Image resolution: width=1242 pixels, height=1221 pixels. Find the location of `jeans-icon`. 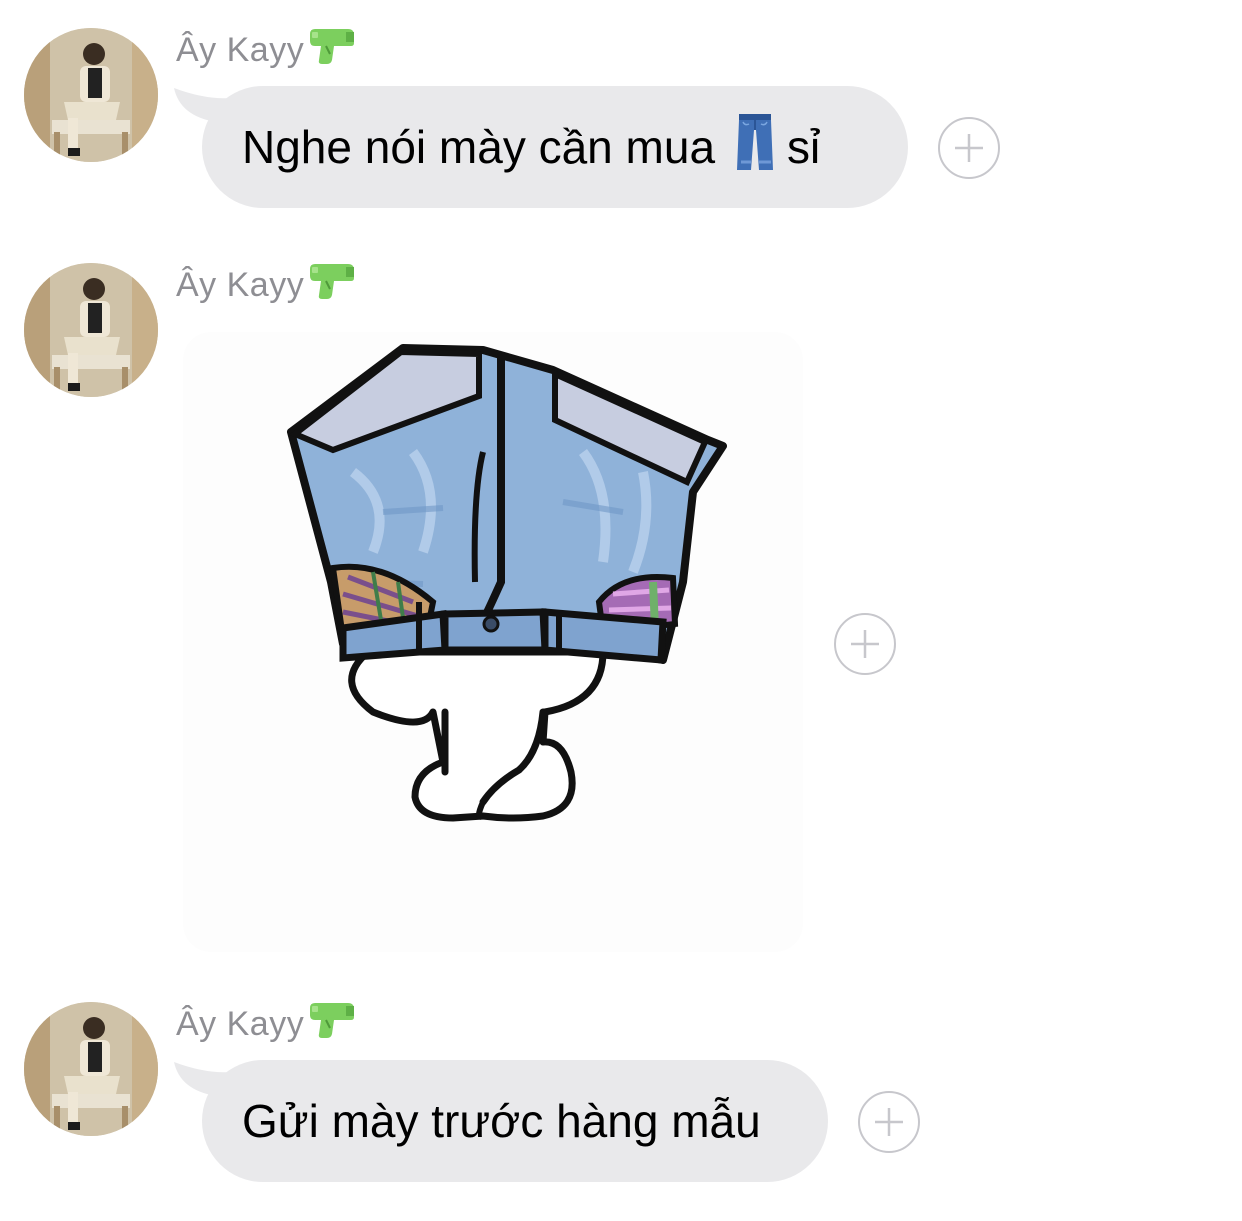

jeans-icon is located at coordinates (755, 147).